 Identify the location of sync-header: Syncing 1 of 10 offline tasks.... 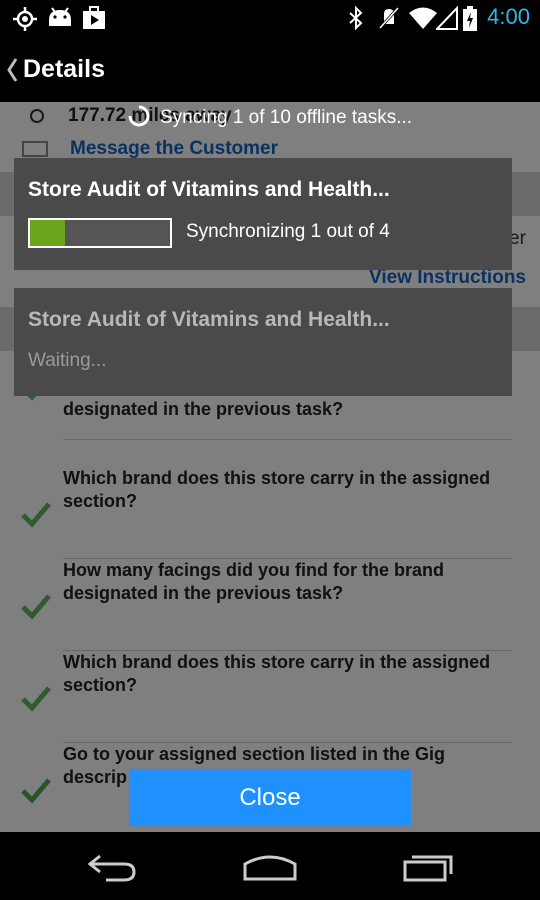
(270, 117).